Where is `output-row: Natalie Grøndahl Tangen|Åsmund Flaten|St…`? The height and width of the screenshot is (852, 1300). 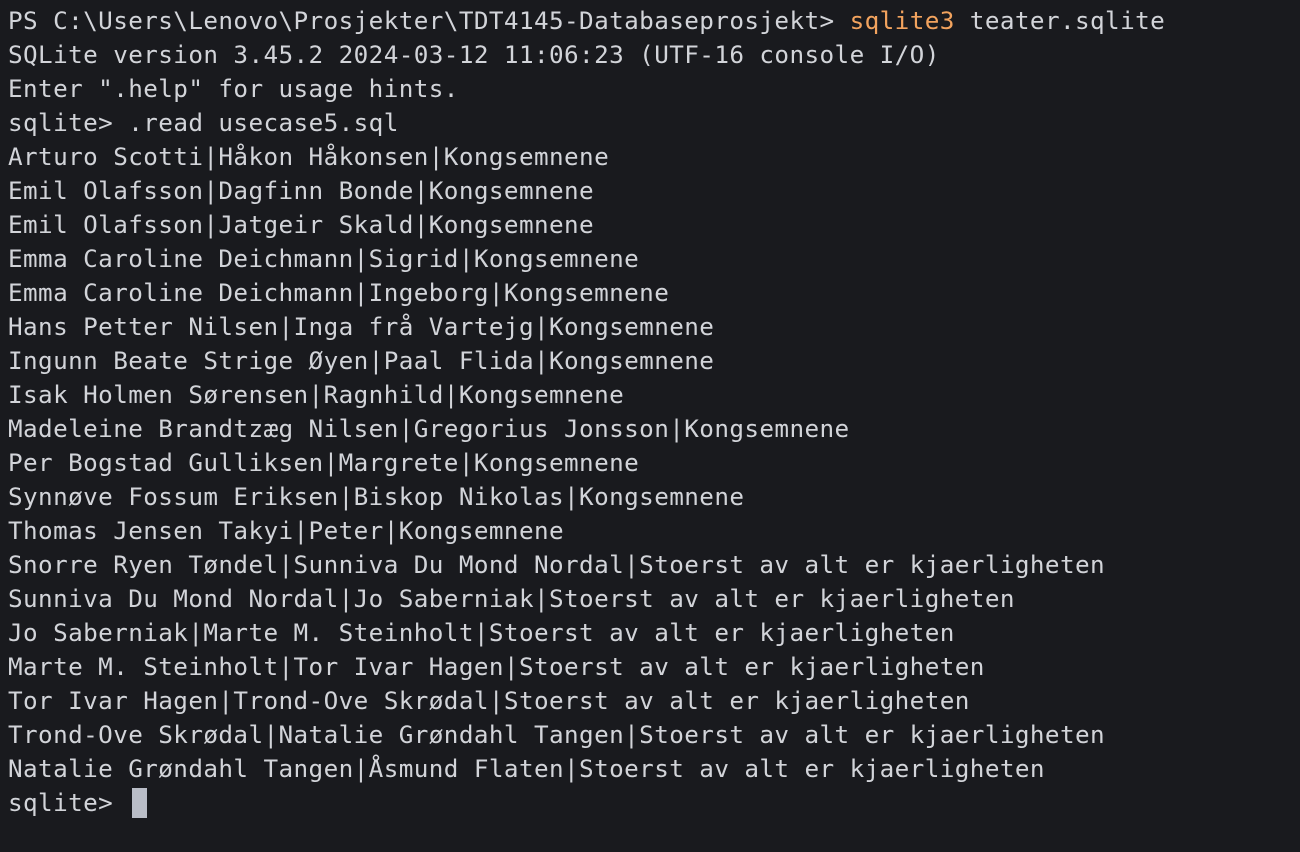 output-row: Natalie Grøndahl Tangen|Åsmund Flaten|St… is located at coordinates (526, 768).